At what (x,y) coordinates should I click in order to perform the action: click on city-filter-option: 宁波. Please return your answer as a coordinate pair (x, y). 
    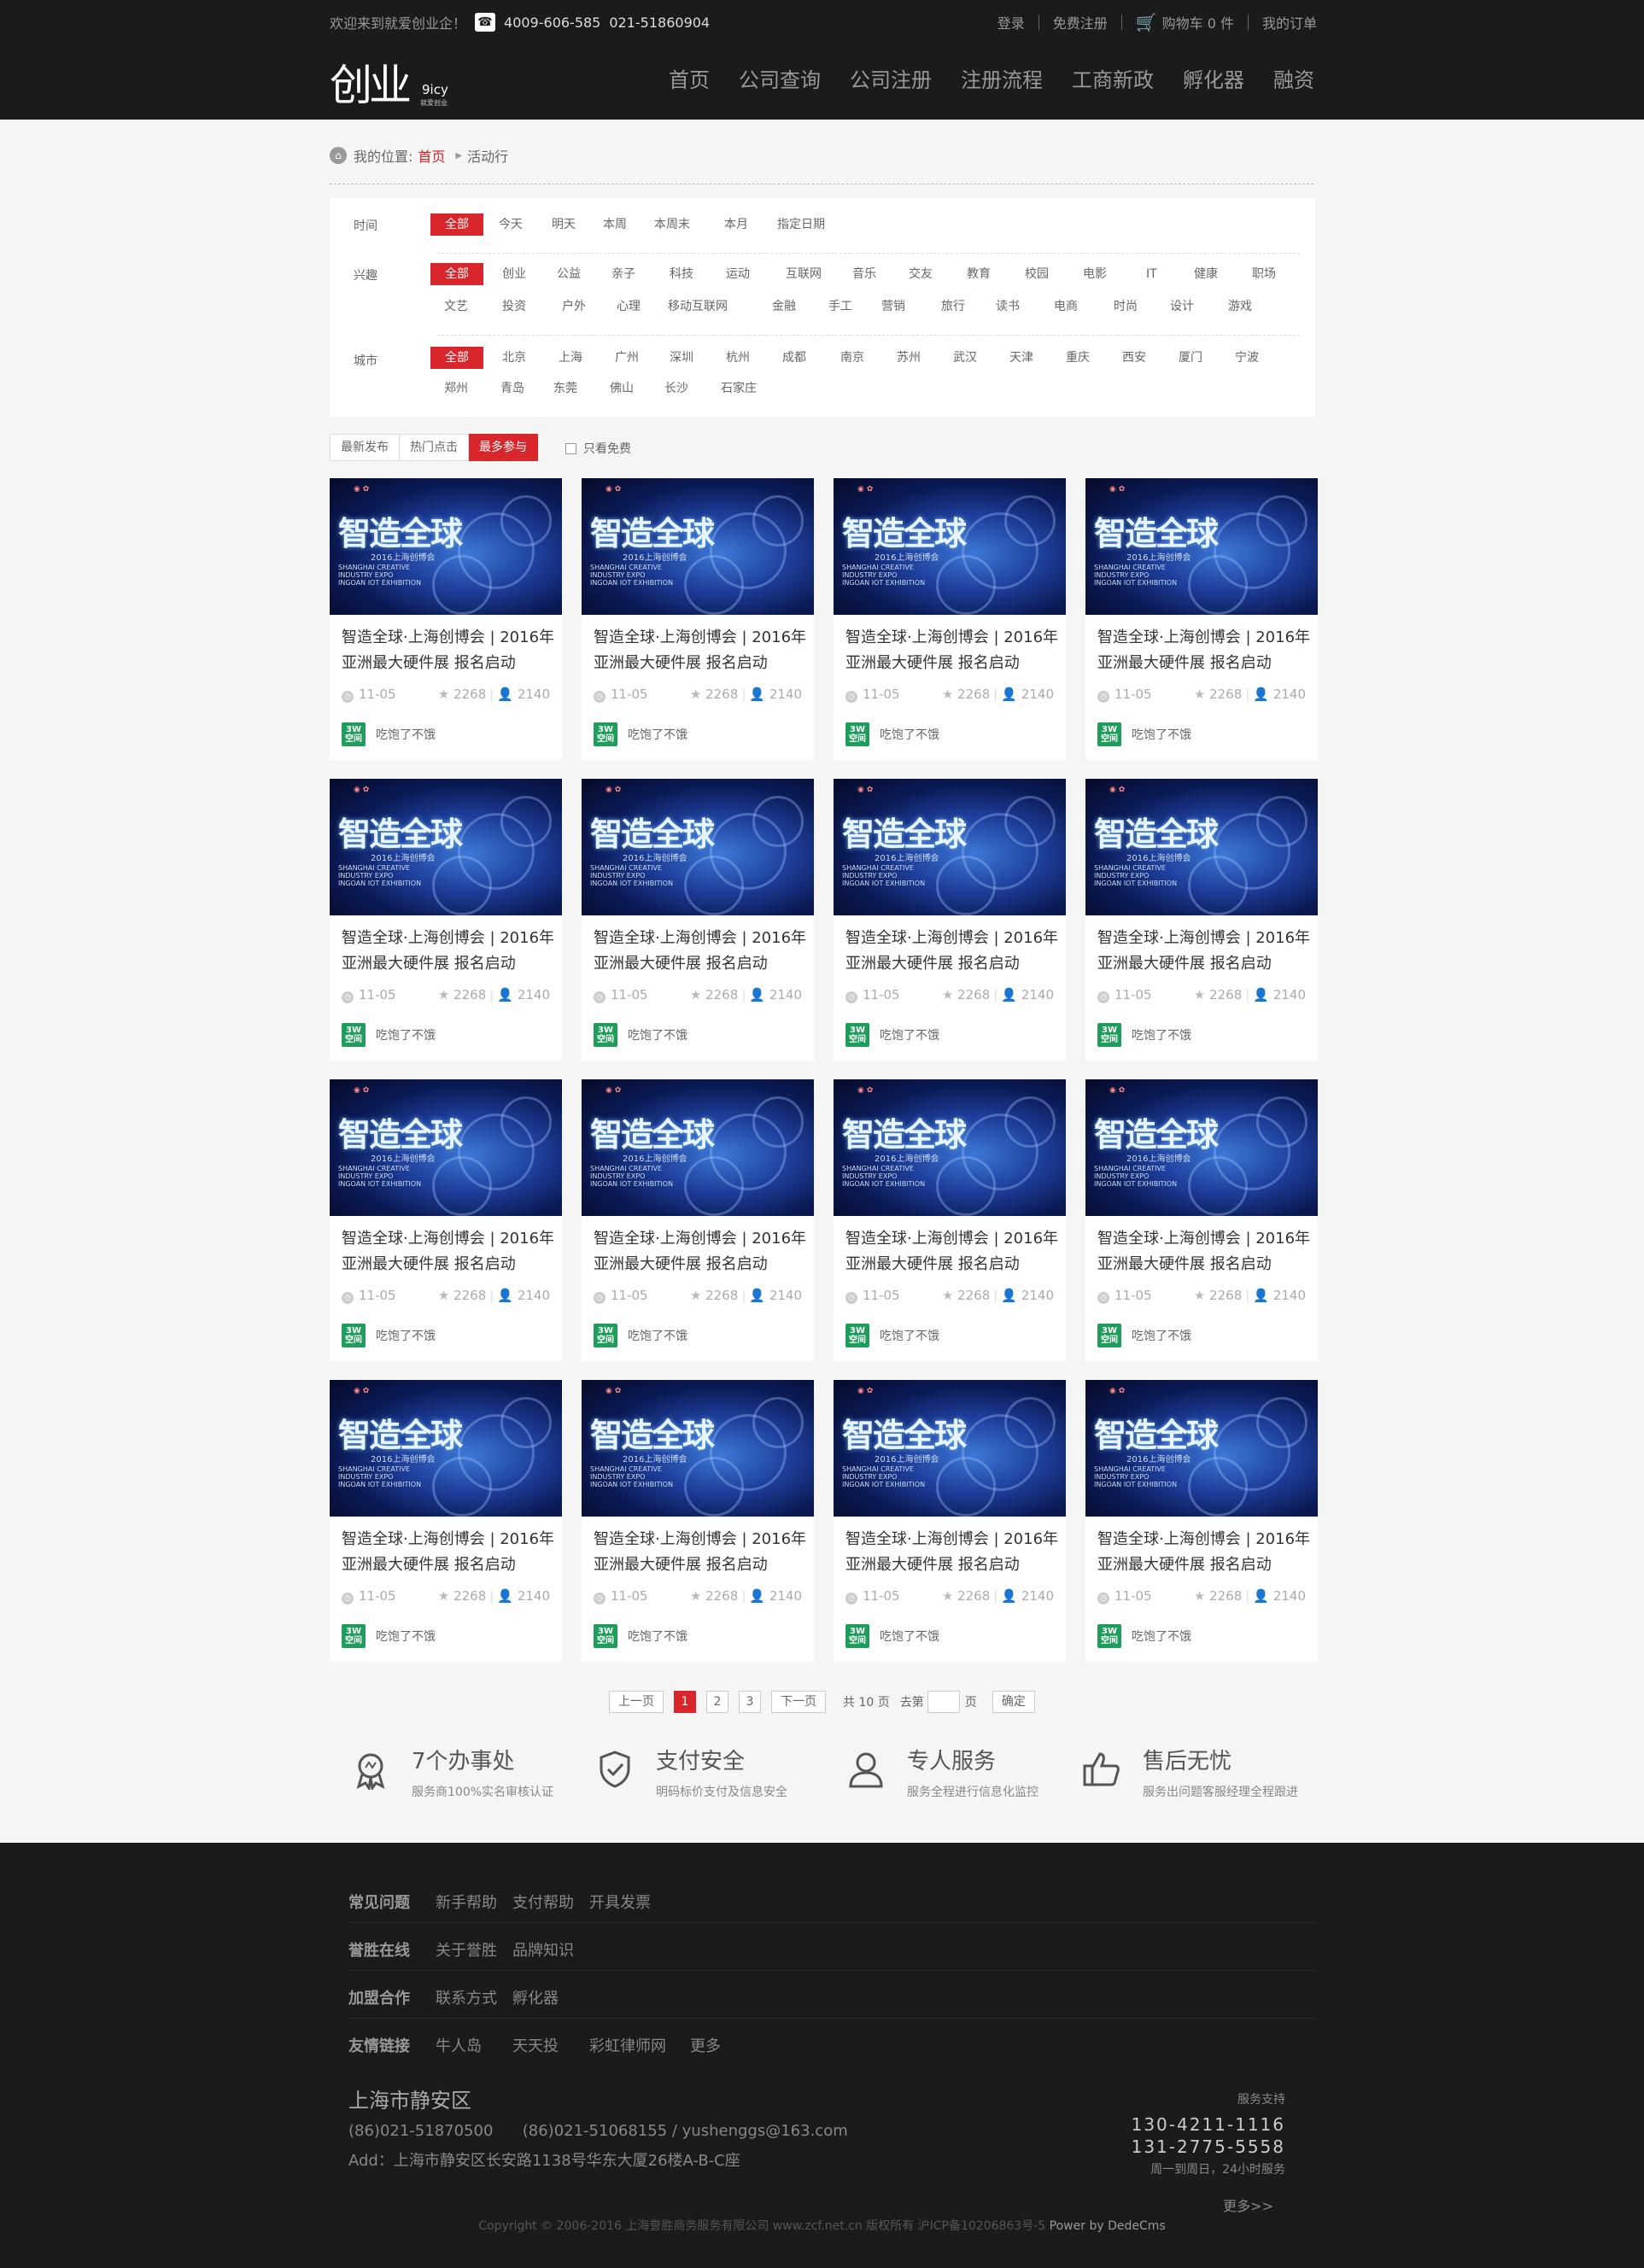
    Looking at the image, I should click on (1247, 358).